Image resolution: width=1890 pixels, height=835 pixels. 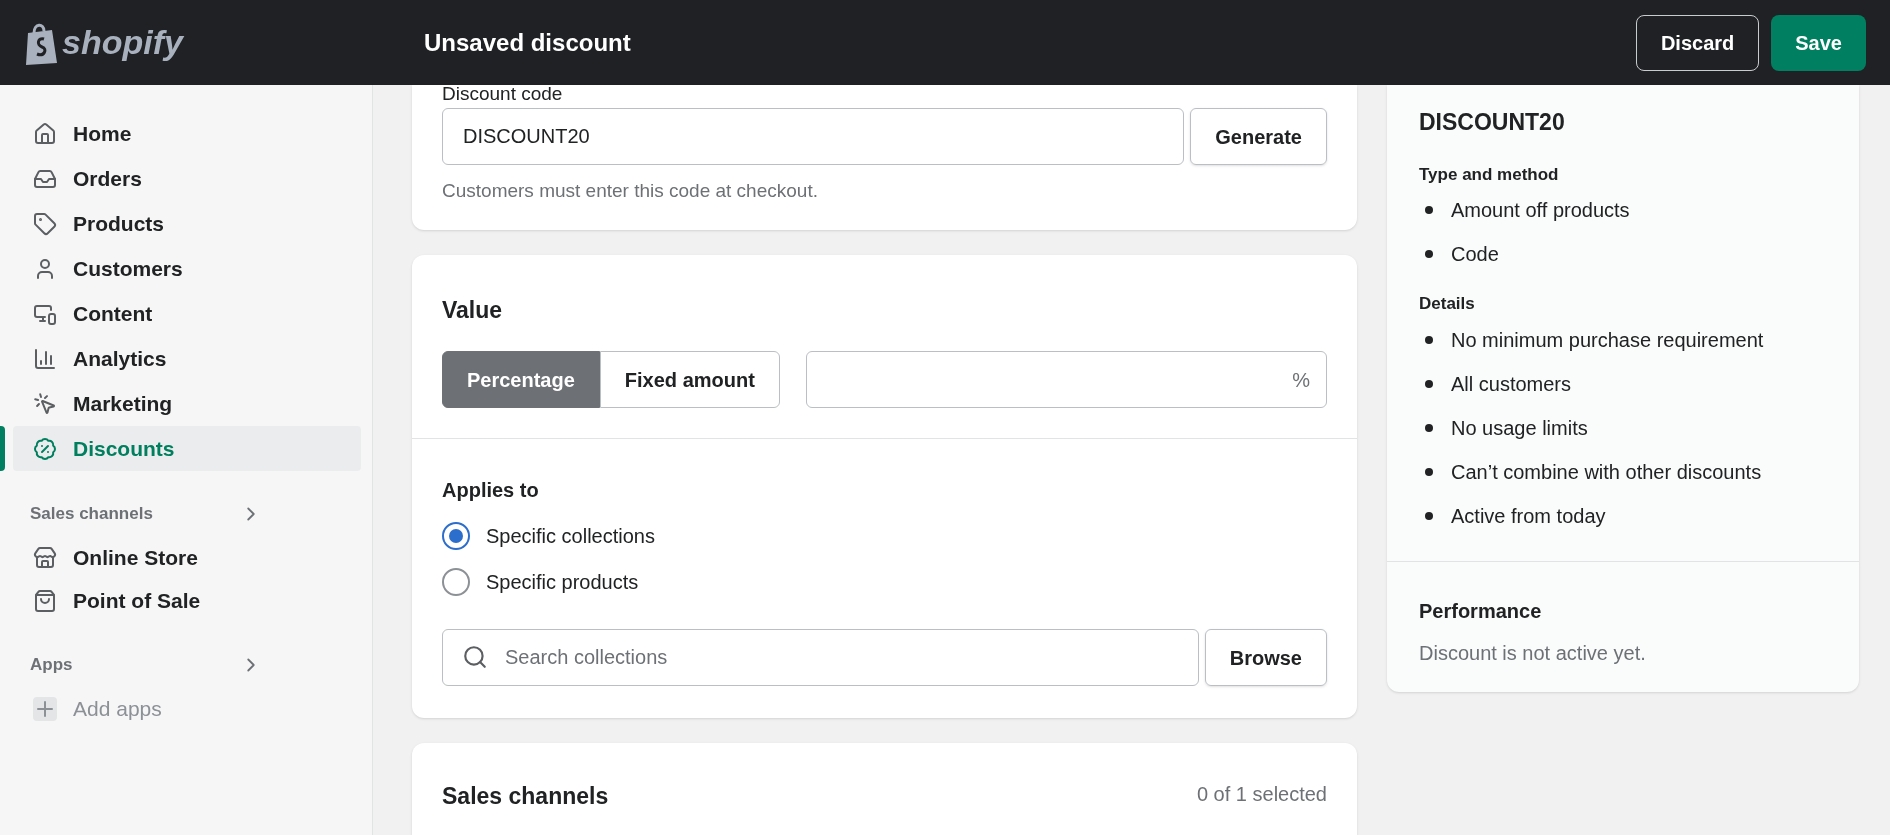 I want to click on page-title: Unsaved discount, so click(x=528, y=42).